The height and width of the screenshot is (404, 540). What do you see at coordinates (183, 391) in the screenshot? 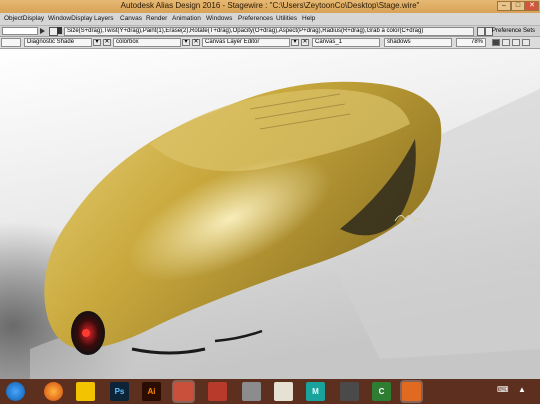
I see `autodesk-alias-icon` at bounding box center [183, 391].